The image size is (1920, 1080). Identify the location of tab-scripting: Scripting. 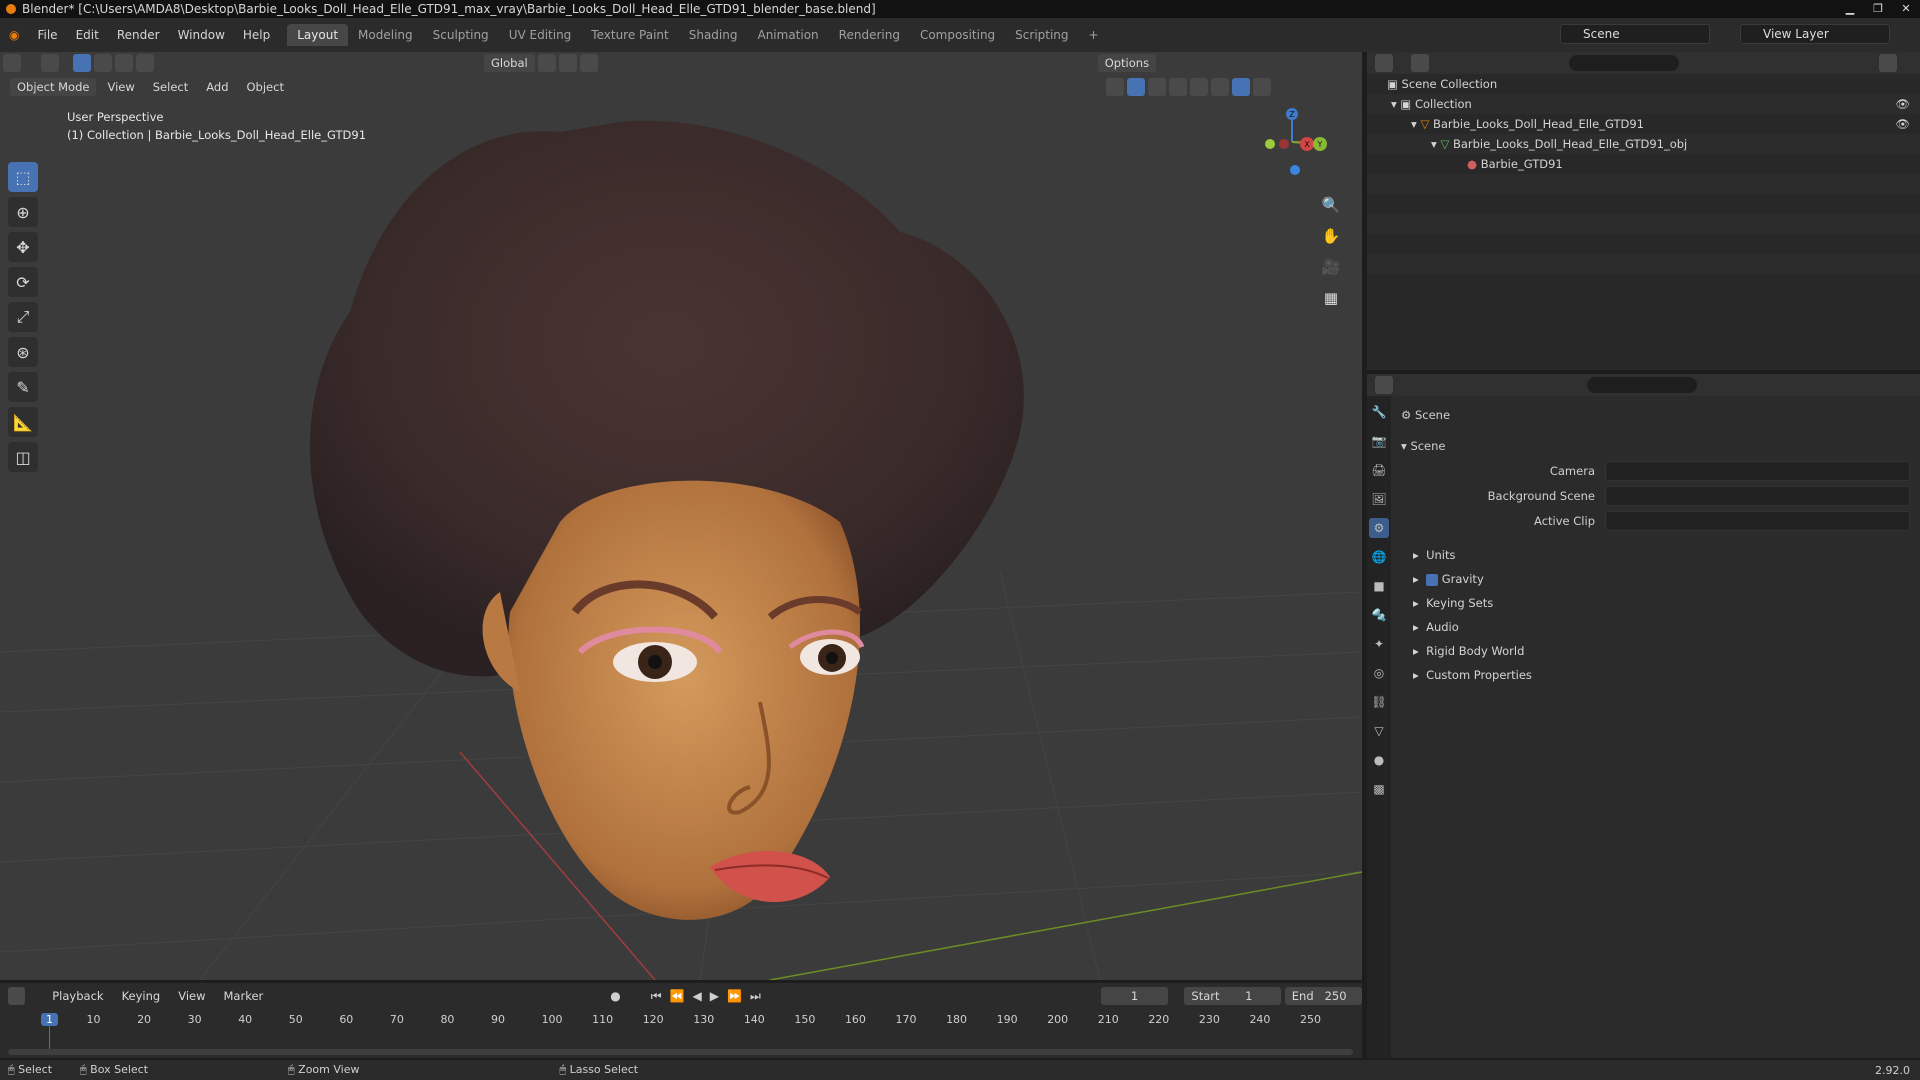
(1041, 35).